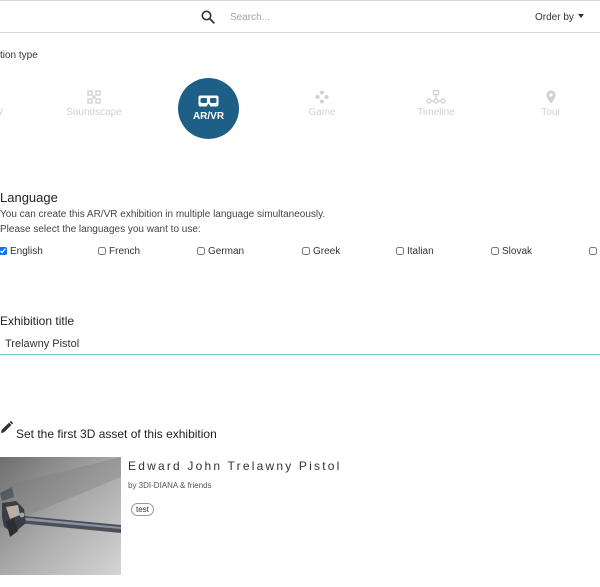 The width and height of the screenshot is (600, 587). I want to click on tag-badge: test, so click(142, 509).